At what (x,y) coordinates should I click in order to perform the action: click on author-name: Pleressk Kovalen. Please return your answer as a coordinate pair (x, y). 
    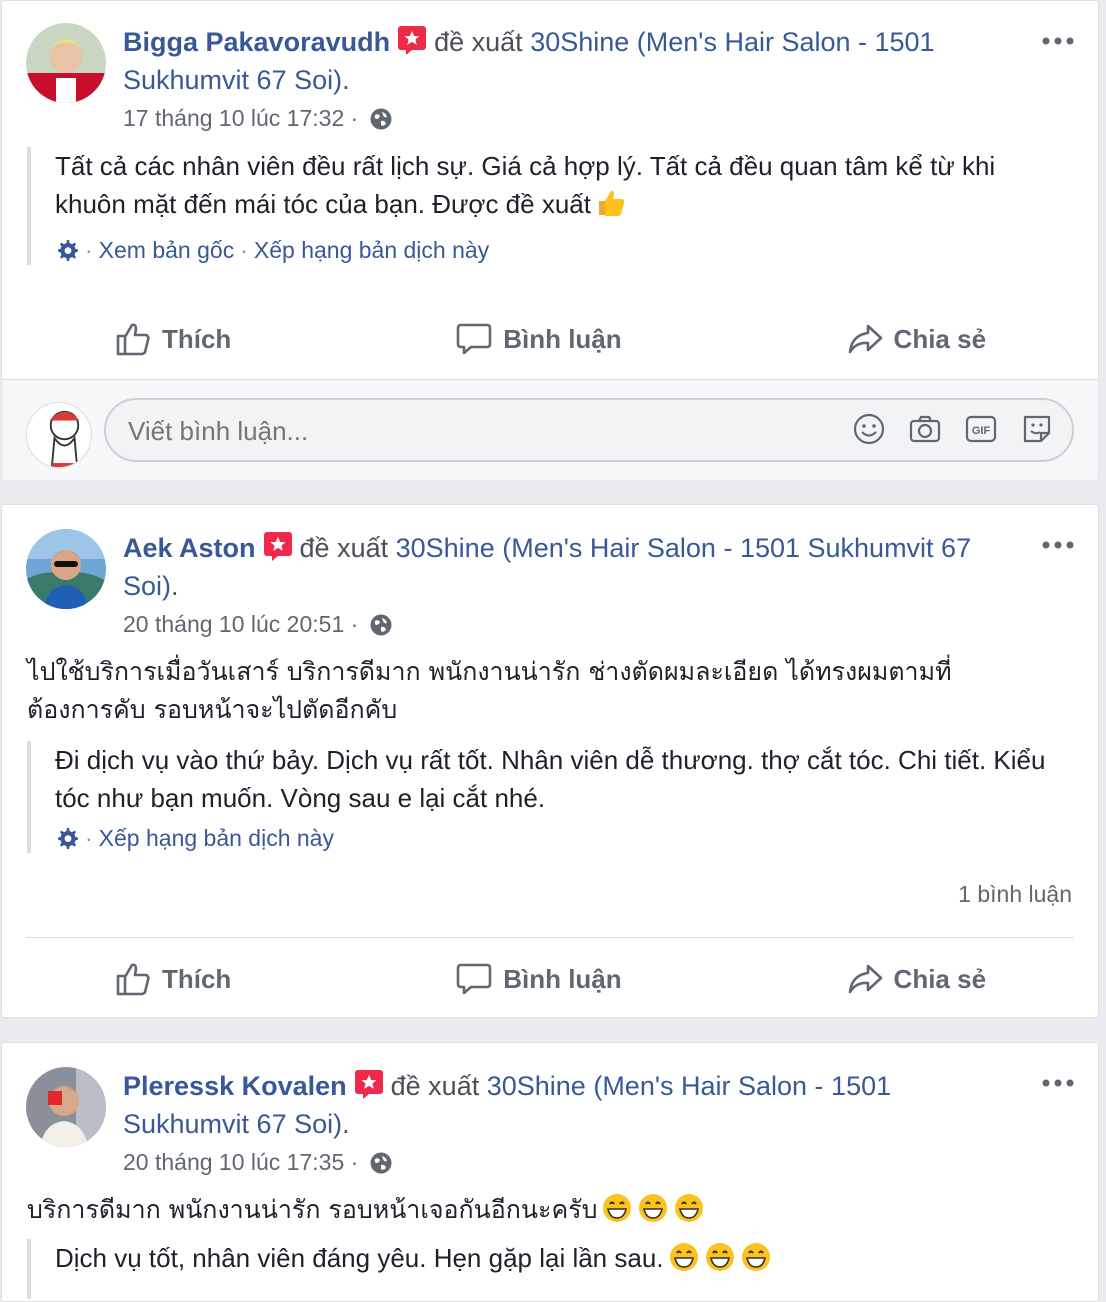
    Looking at the image, I should click on (235, 1086).